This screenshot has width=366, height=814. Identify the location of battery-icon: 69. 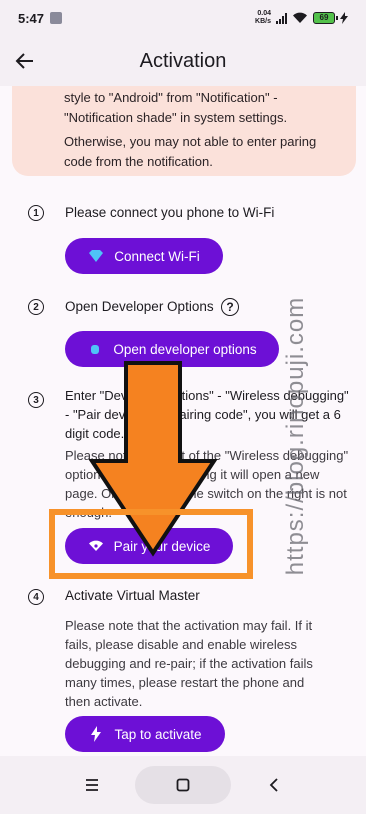
(325, 18).